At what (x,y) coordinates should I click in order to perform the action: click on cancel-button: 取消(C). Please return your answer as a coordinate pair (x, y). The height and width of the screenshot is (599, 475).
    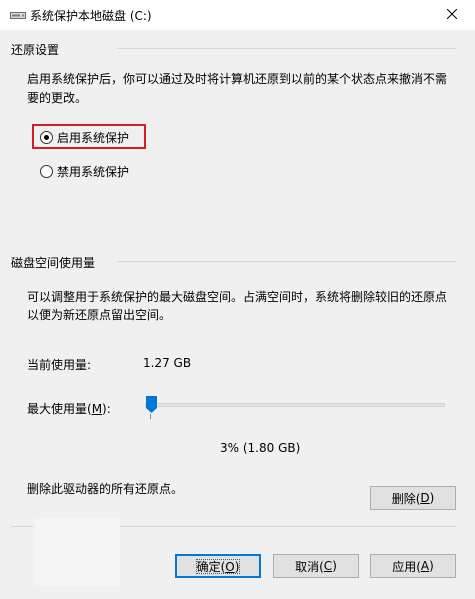
    Looking at the image, I should click on (316, 566).